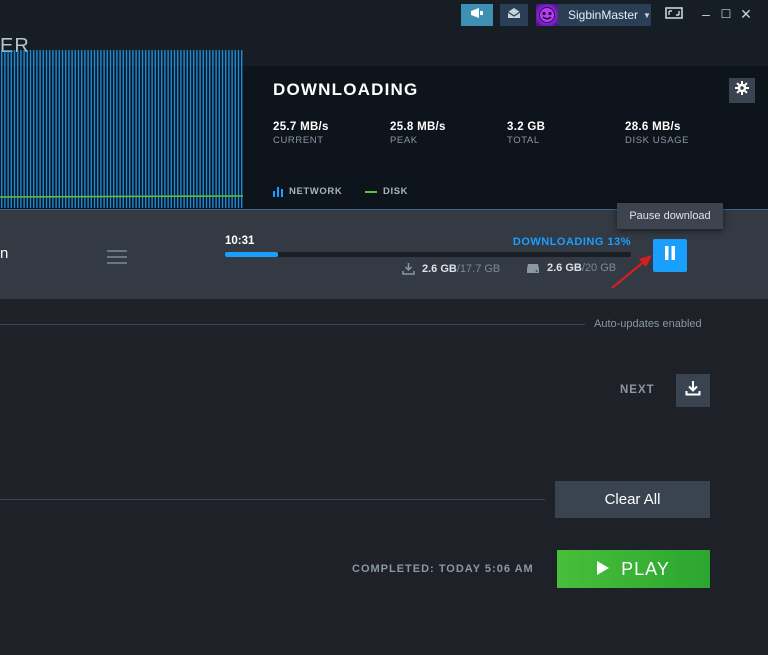 The width and height of the screenshot is (768, 655). I want to click on stat-current-label: CURRENT, so click(298, 140).